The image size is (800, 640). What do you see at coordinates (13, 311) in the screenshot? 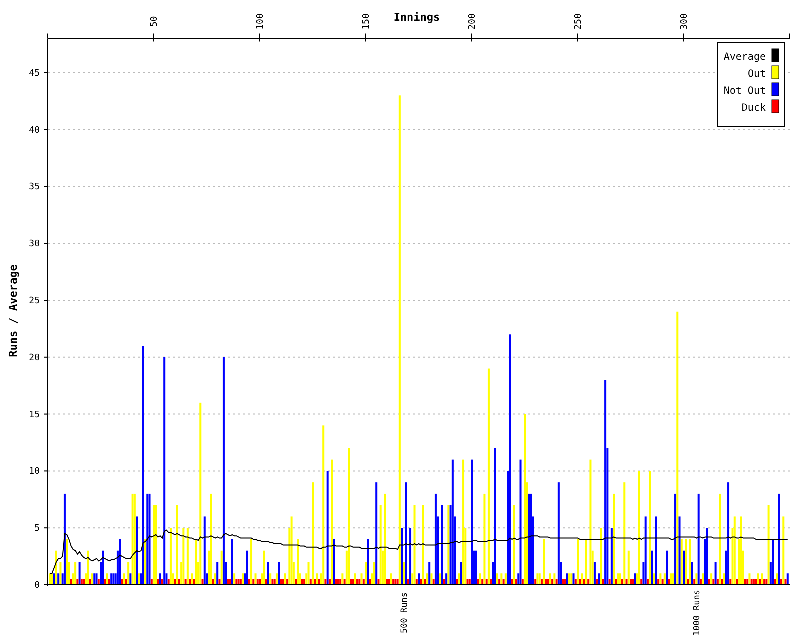
I see `y-axis-title: Runs / Average` at bounding box center [13, 311].